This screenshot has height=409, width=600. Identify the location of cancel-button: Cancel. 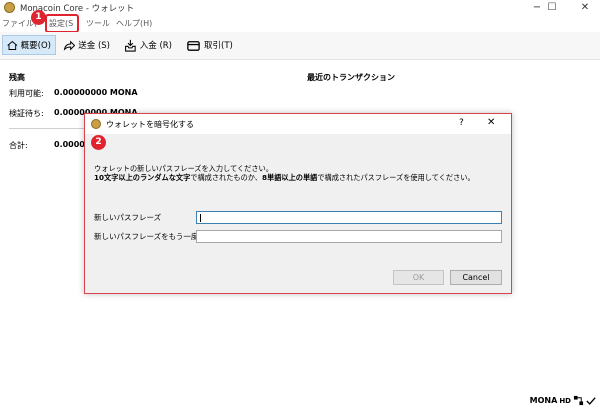
(476, 277).